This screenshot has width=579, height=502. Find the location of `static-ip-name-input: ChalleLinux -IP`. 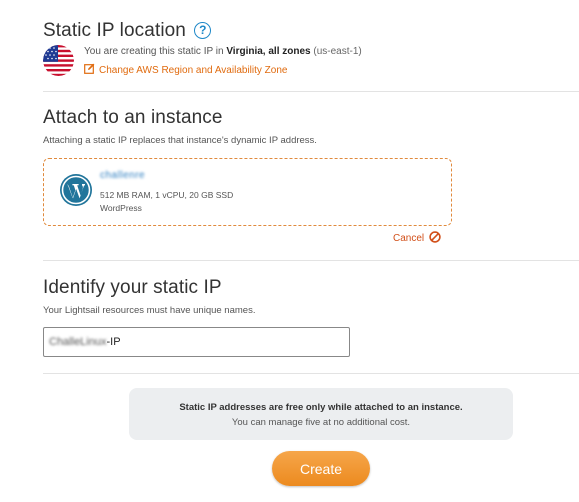

static-ip-name-input: ChalleLinux -IP is located at coordinates (196, 342).